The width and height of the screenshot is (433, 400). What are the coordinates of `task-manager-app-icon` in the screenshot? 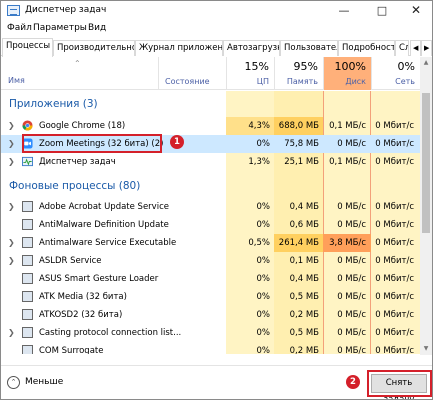 It's located at (13, 10).